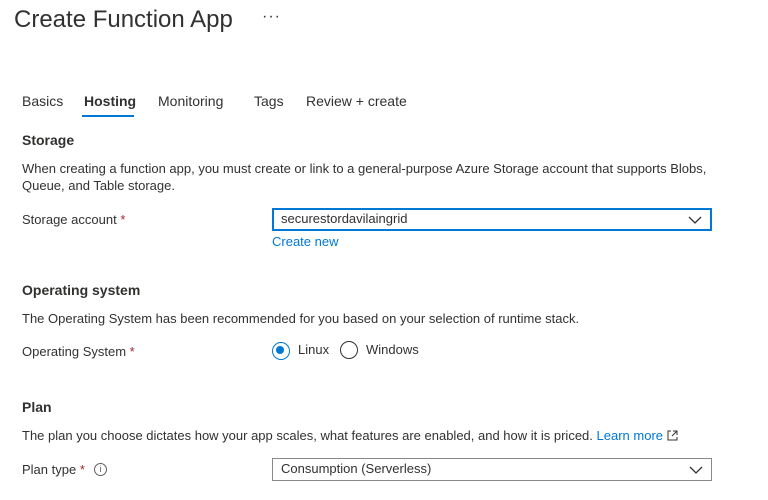  What do you see at coordinates (492, 219) in the screenshot?
I see `storage-account-select: securestordavilaingrid` at bounding box center [492, 219].